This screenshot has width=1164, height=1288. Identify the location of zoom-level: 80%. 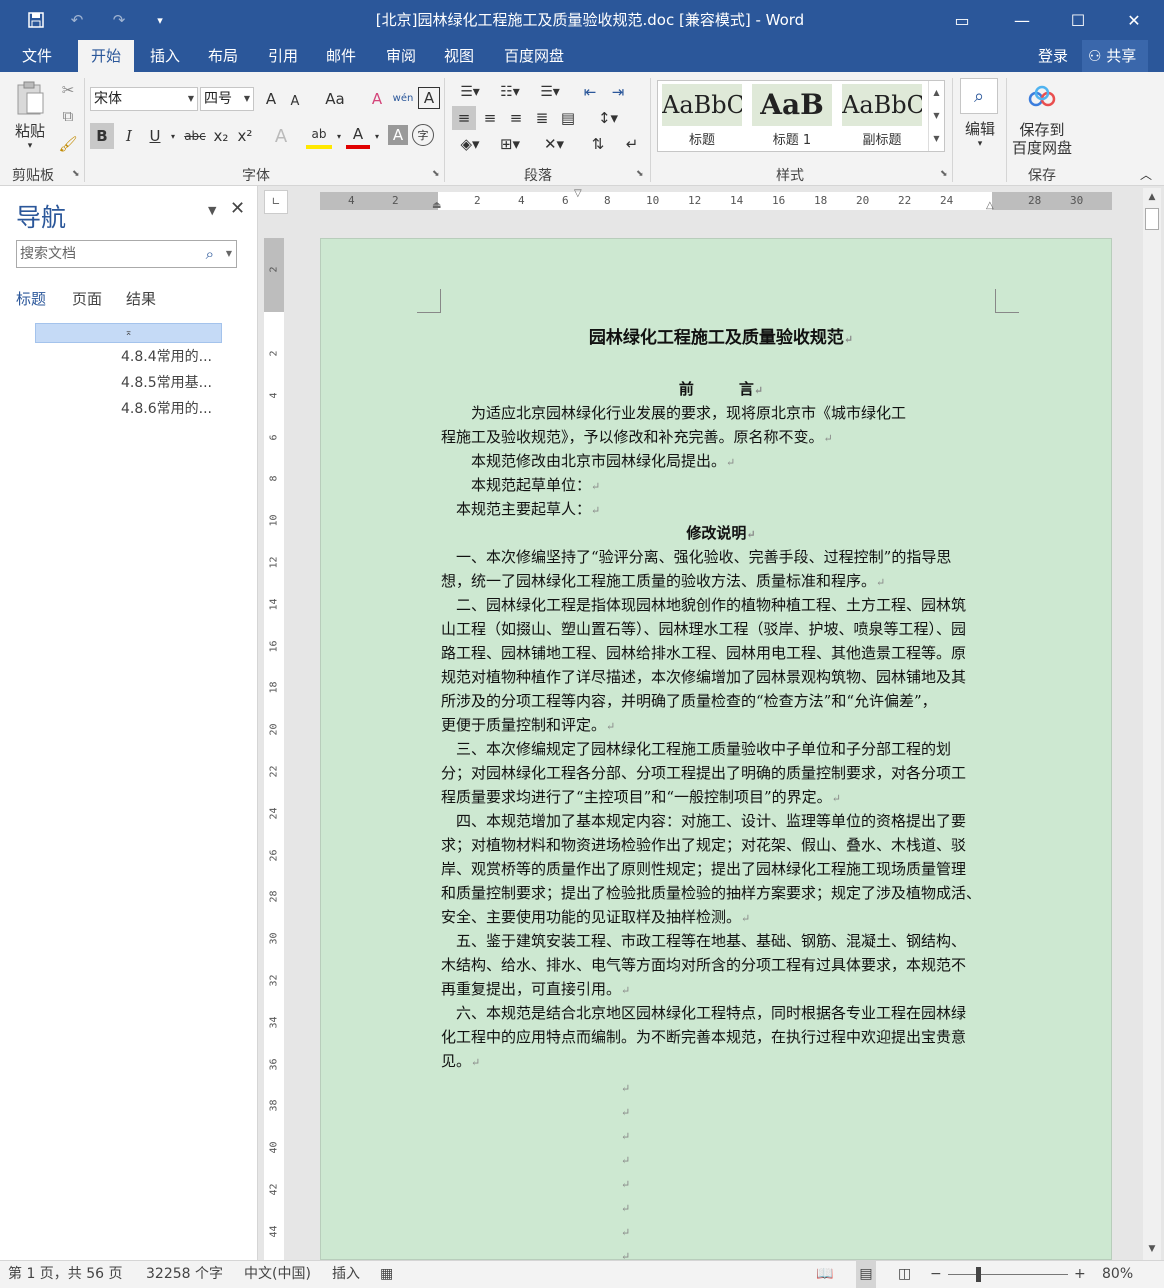
(1117, 1274).